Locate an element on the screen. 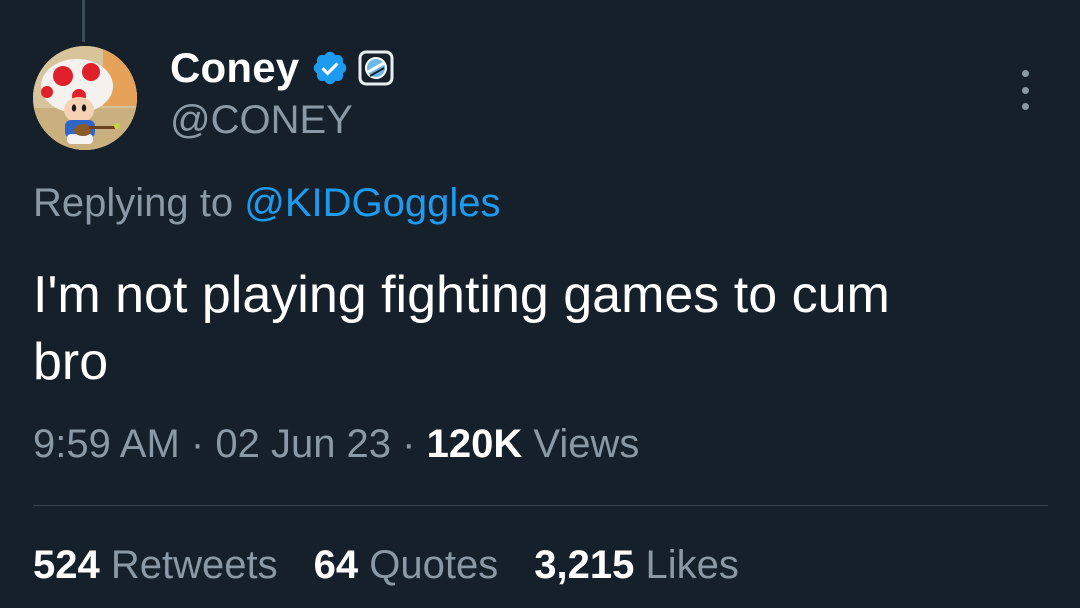 This screenshot has width=1080, height=608. retweets-stat: 524 Retweets is located at coordinates (155, 565).